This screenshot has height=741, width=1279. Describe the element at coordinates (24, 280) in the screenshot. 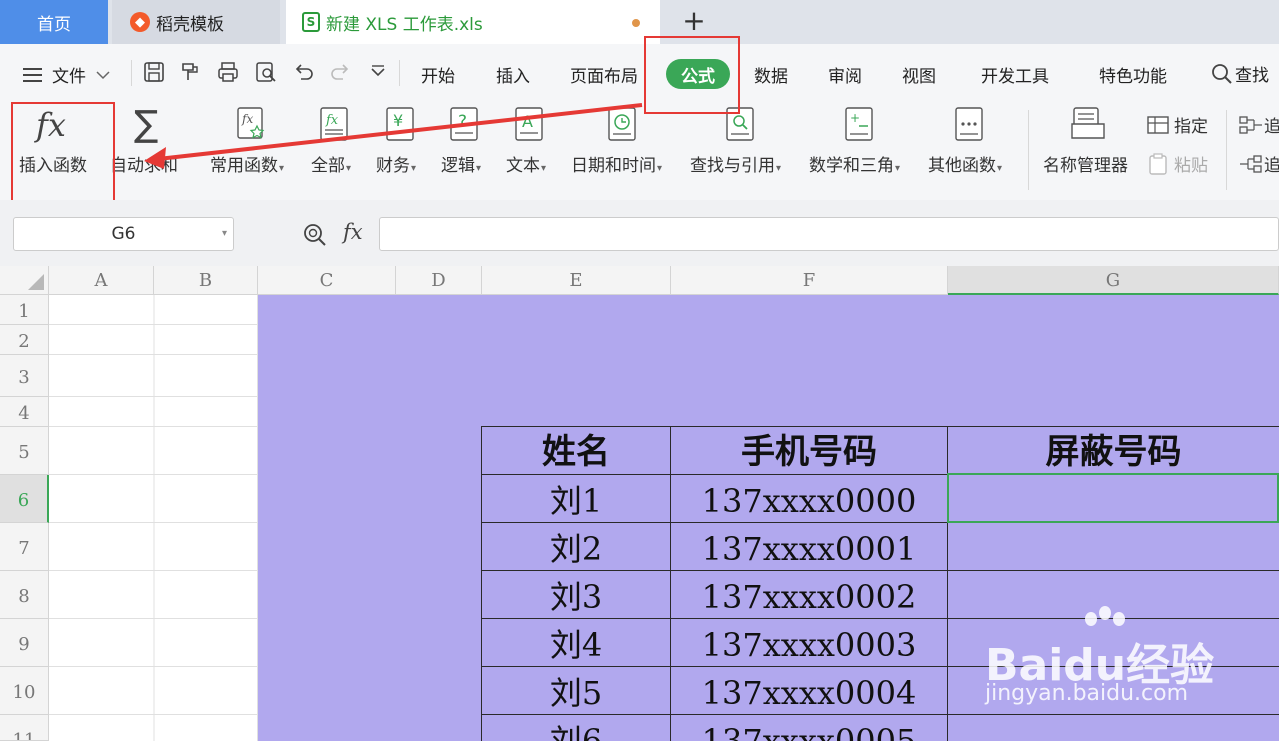

I see `select-all-corner` at that location.